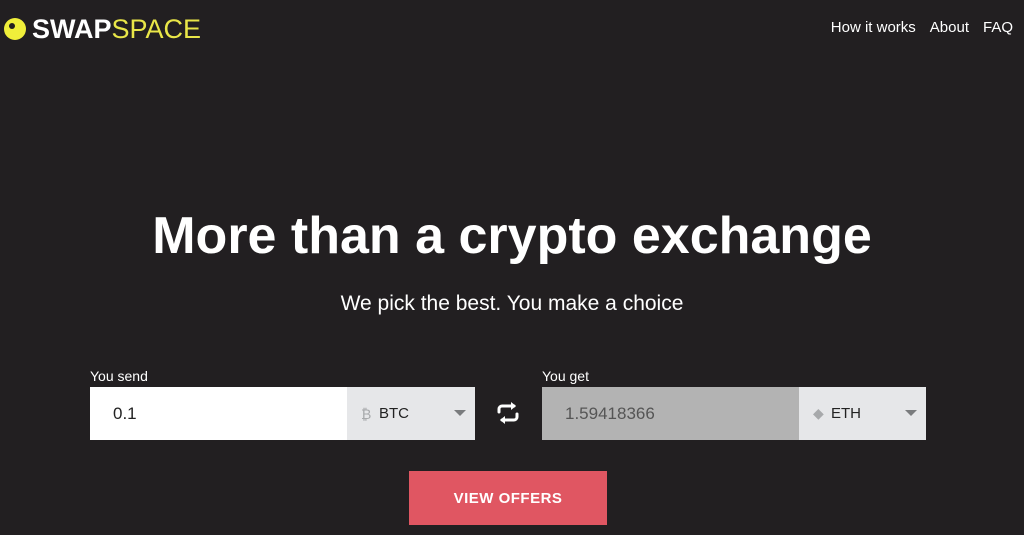  I want to click on ethereum-icon: ◆, so click(818, 413).